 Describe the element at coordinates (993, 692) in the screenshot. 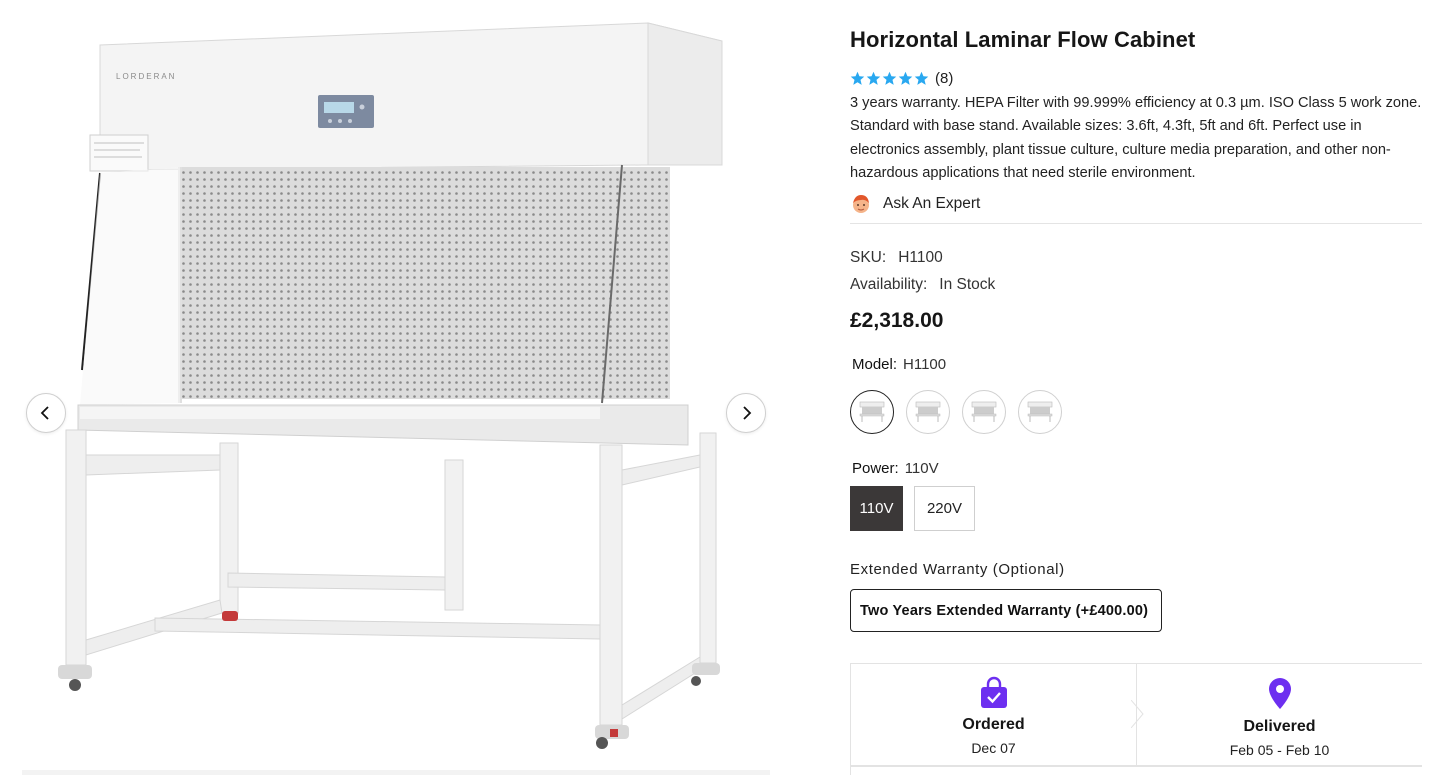

I see `shopping-bag-check-icon` at that location.